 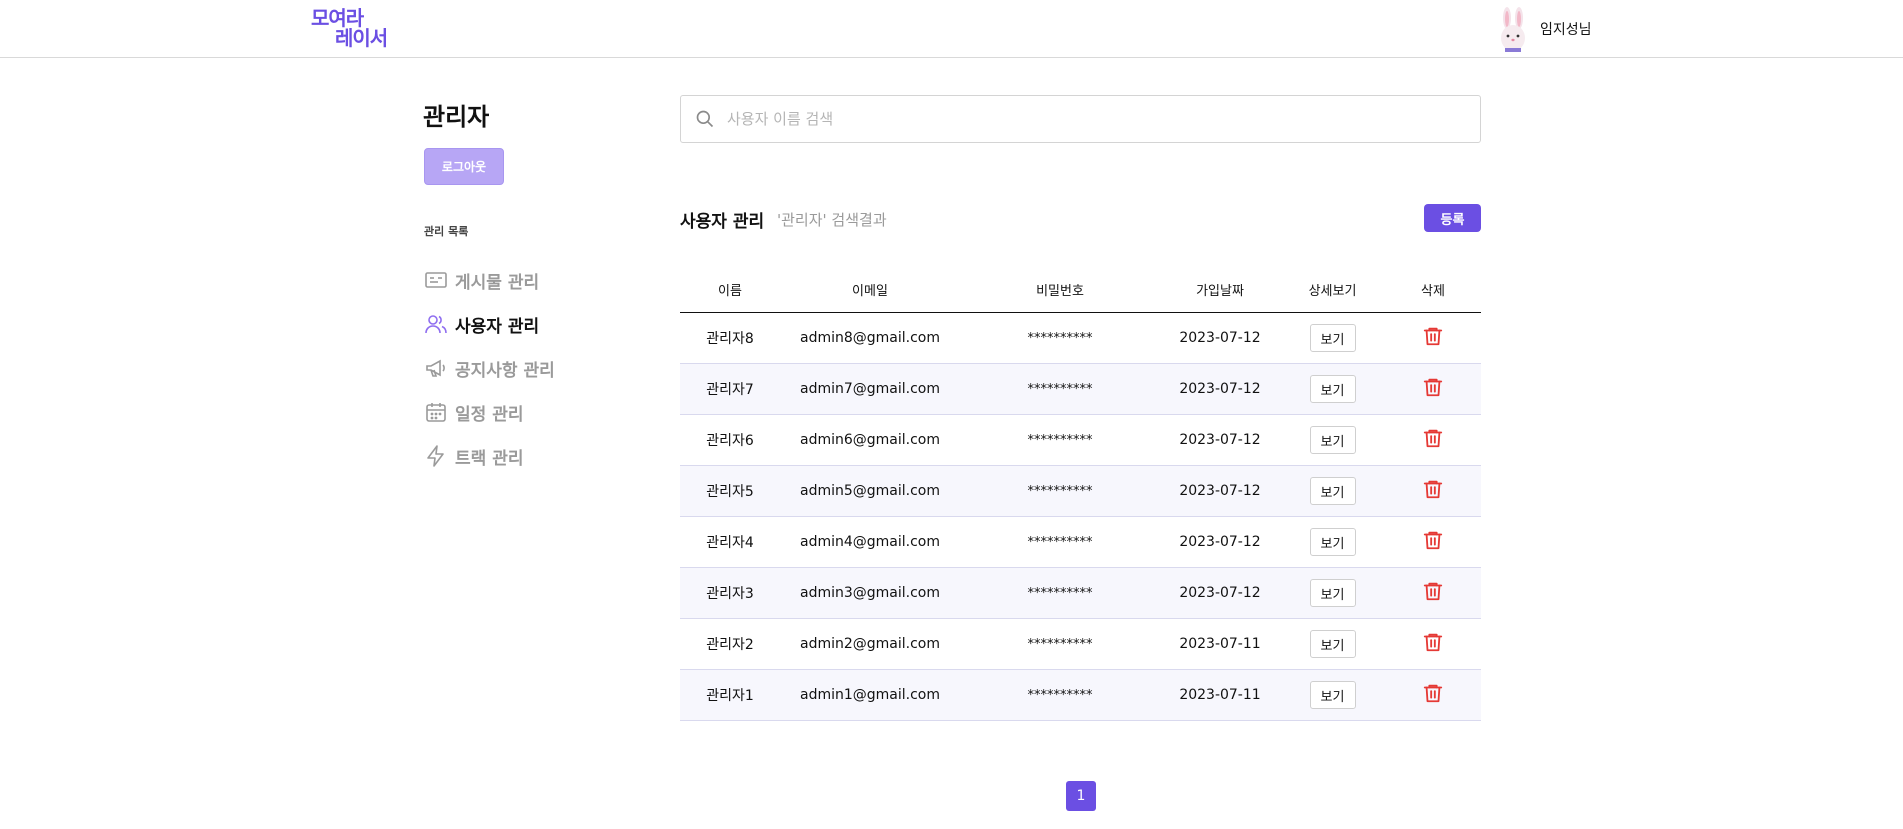 What do you see at coordinates (361, 38) in the screenshot?
I see `logo-line-2: 레이서` at bounding box center [361, 38].